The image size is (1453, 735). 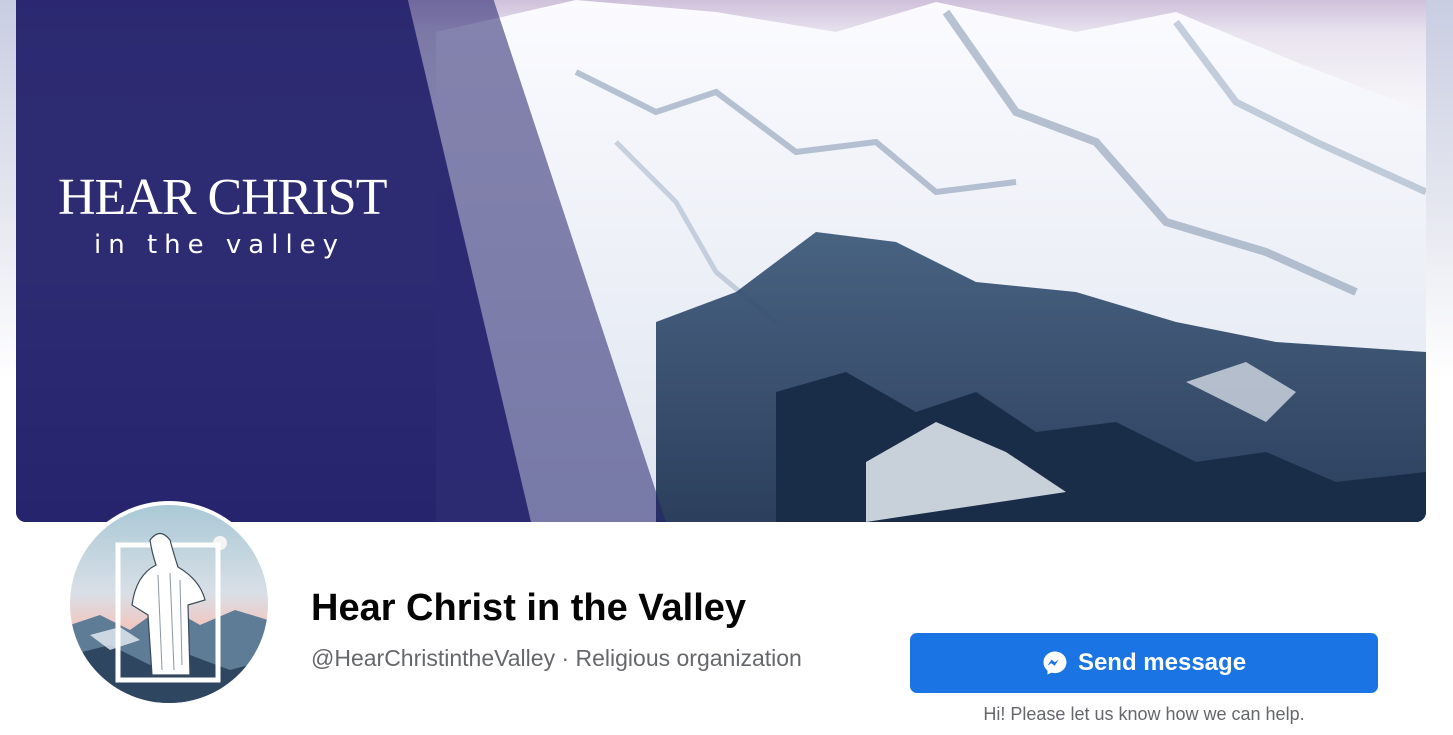 I want to click on messenger-icon, so click(x=1055, y=663).